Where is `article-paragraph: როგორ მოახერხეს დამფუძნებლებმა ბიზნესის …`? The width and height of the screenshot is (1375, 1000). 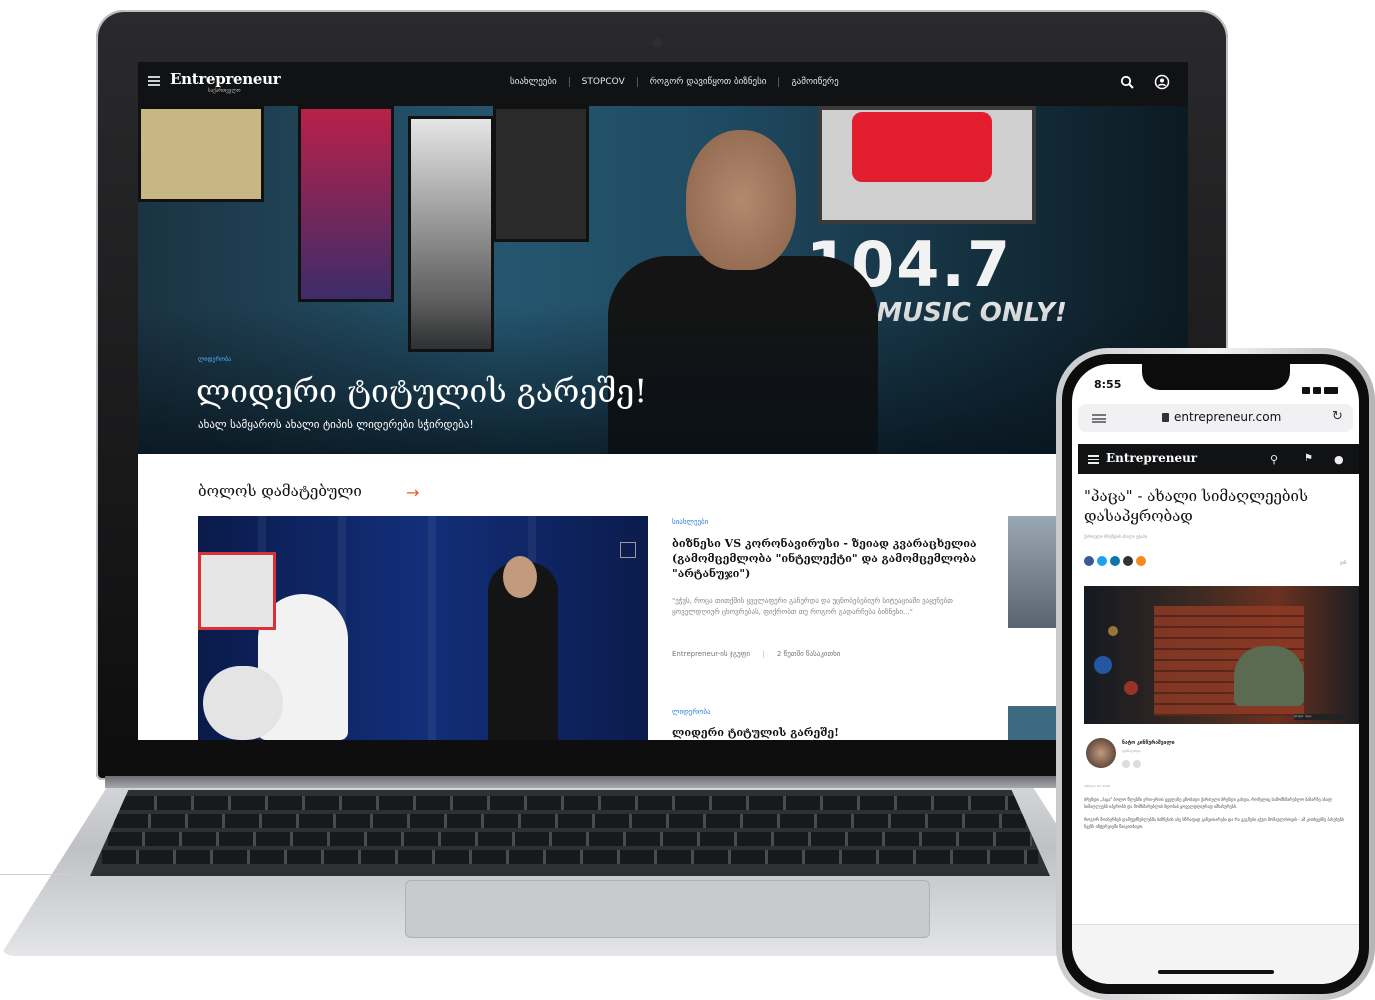
article-paragraph: როგორ მოახერხეს დამფუძნებლებმა ბიზნესის … is located at coordinates (1214, 823).